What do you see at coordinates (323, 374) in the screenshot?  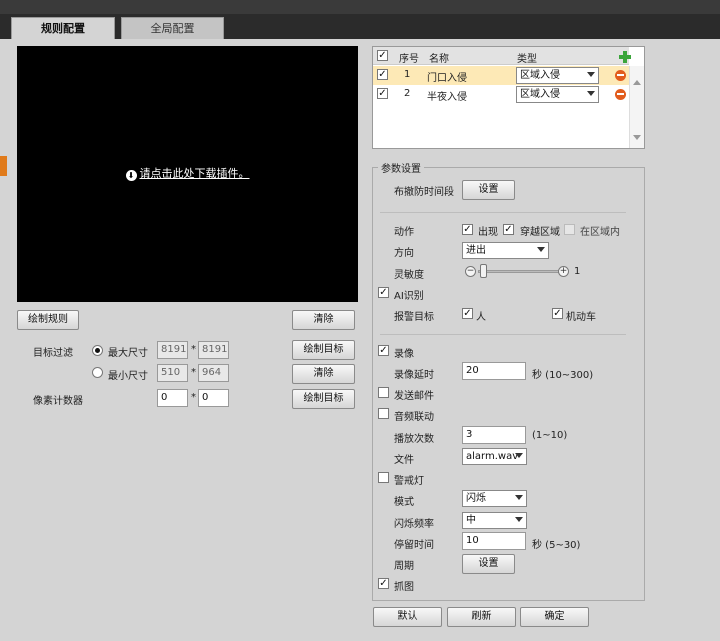 I see `clear-target-button: 清除` at bounding box center [323, 374].